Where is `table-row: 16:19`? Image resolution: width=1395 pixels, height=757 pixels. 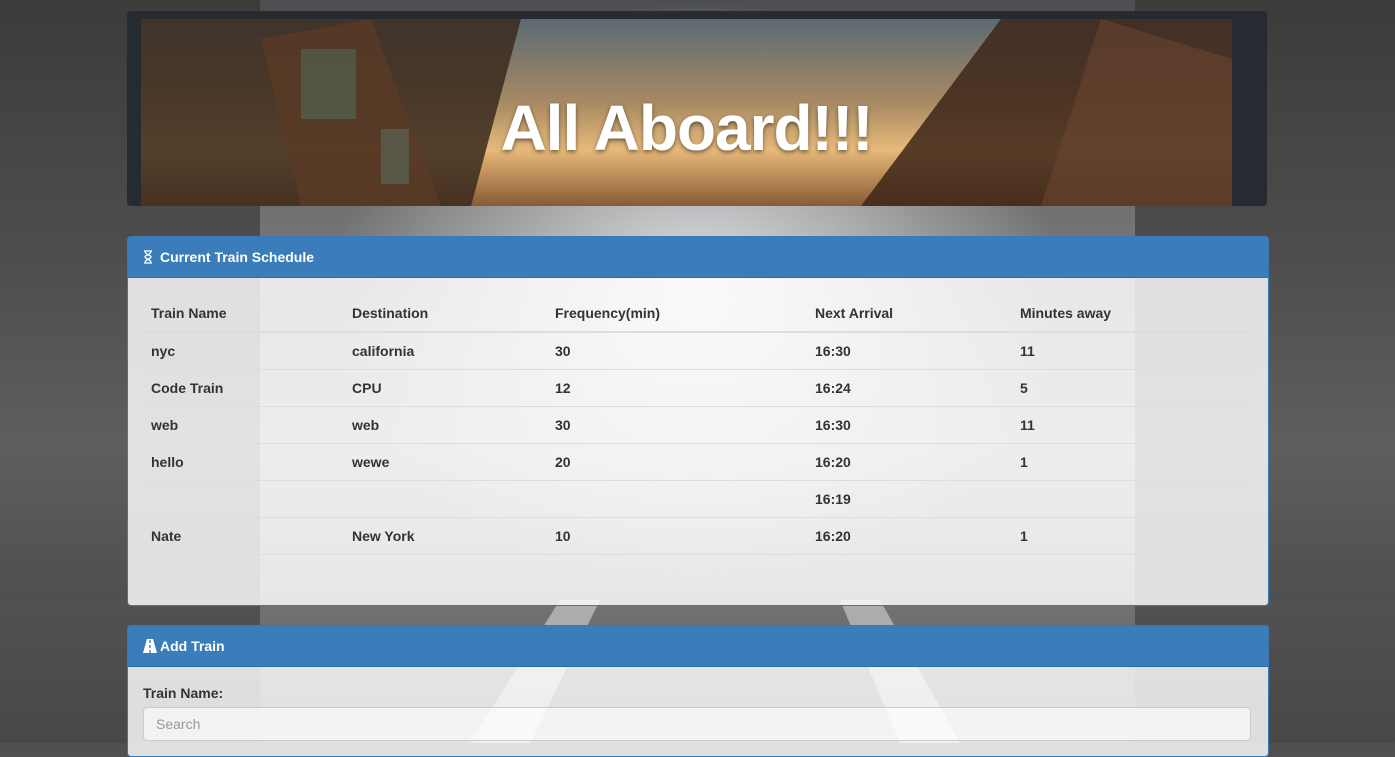
table-row: 16:19 is located at coordinates (697, 499).